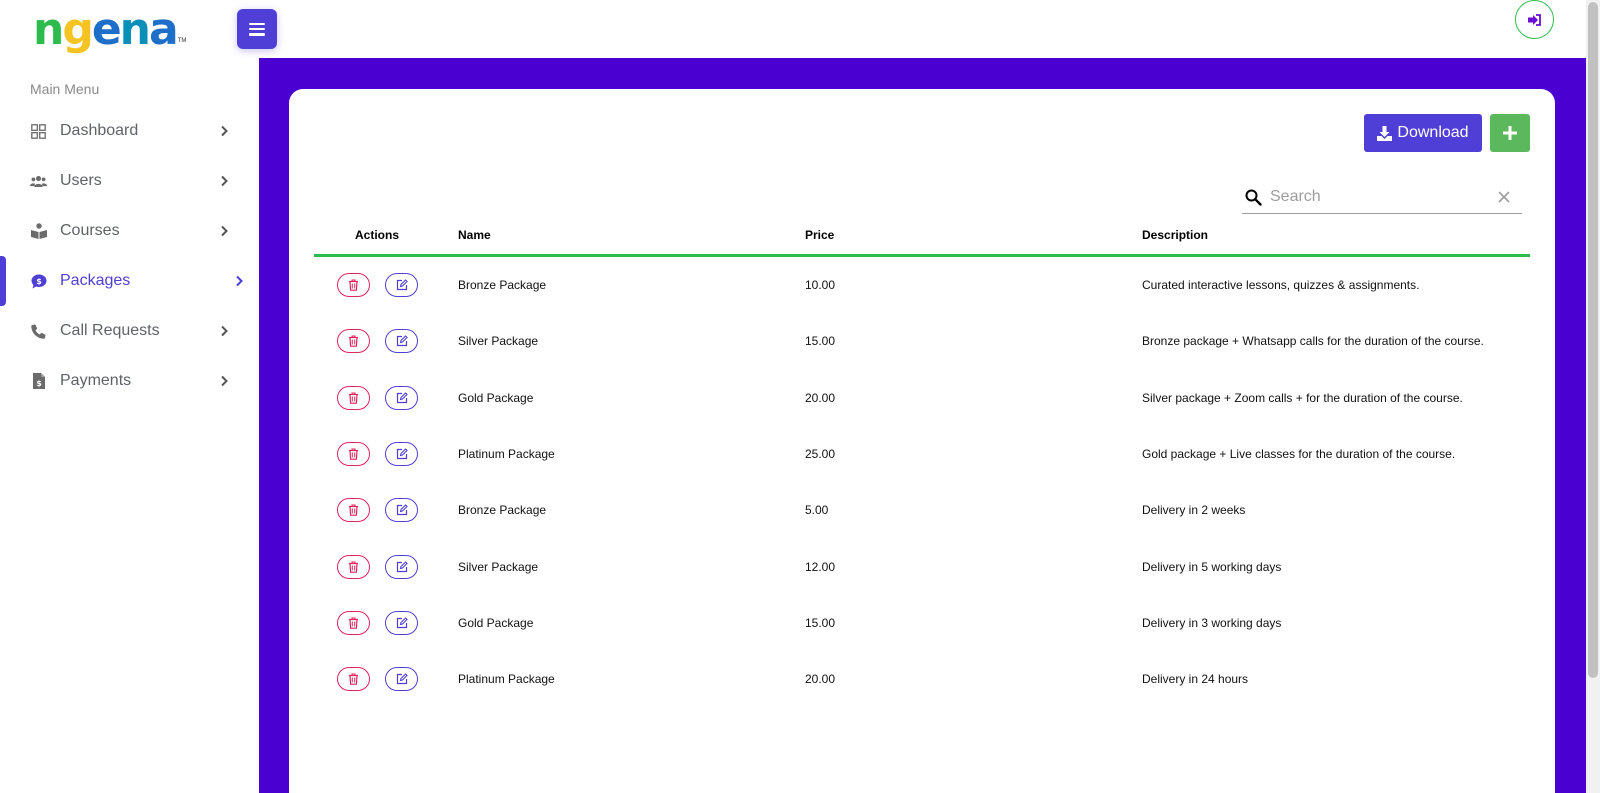  I want to click on ngena-logo: ngena TM, so click(113, 30).